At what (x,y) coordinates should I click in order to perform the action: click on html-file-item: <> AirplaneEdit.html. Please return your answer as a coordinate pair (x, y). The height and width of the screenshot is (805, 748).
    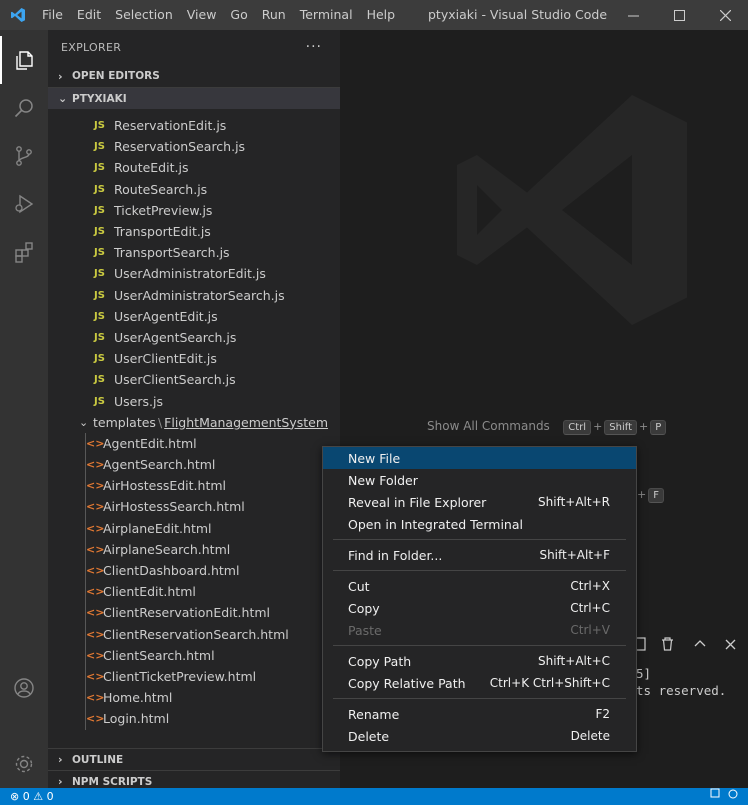
    Looking at the image, I should click on (194, 528).